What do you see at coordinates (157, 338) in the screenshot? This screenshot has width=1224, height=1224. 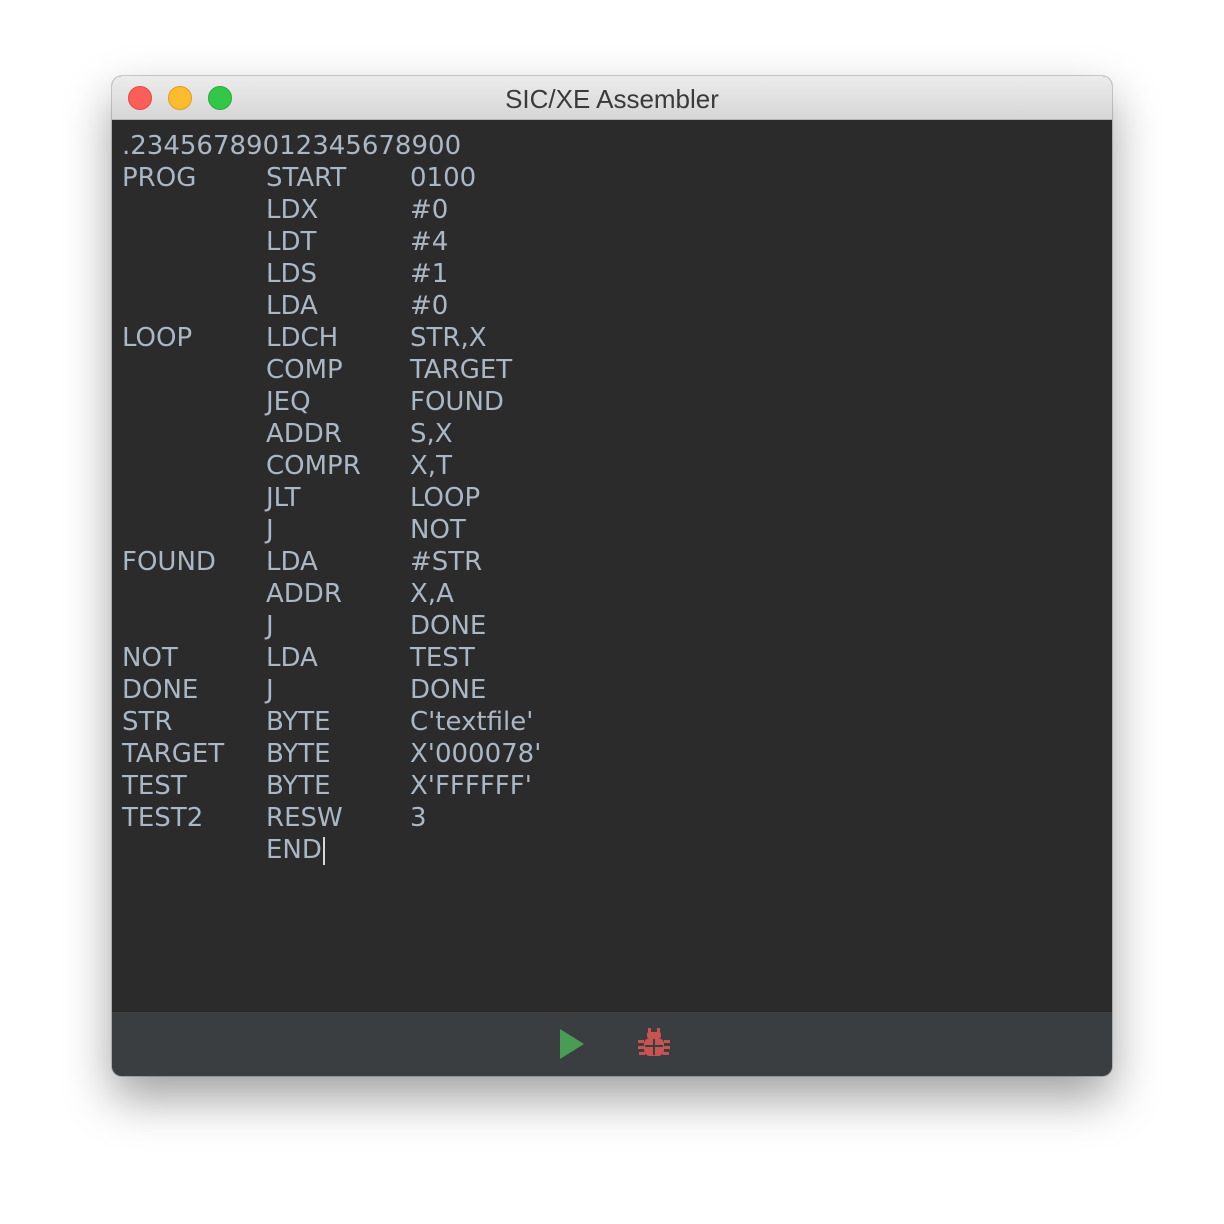 I see `label-field: LOOP` at bounding box center [157, 338].